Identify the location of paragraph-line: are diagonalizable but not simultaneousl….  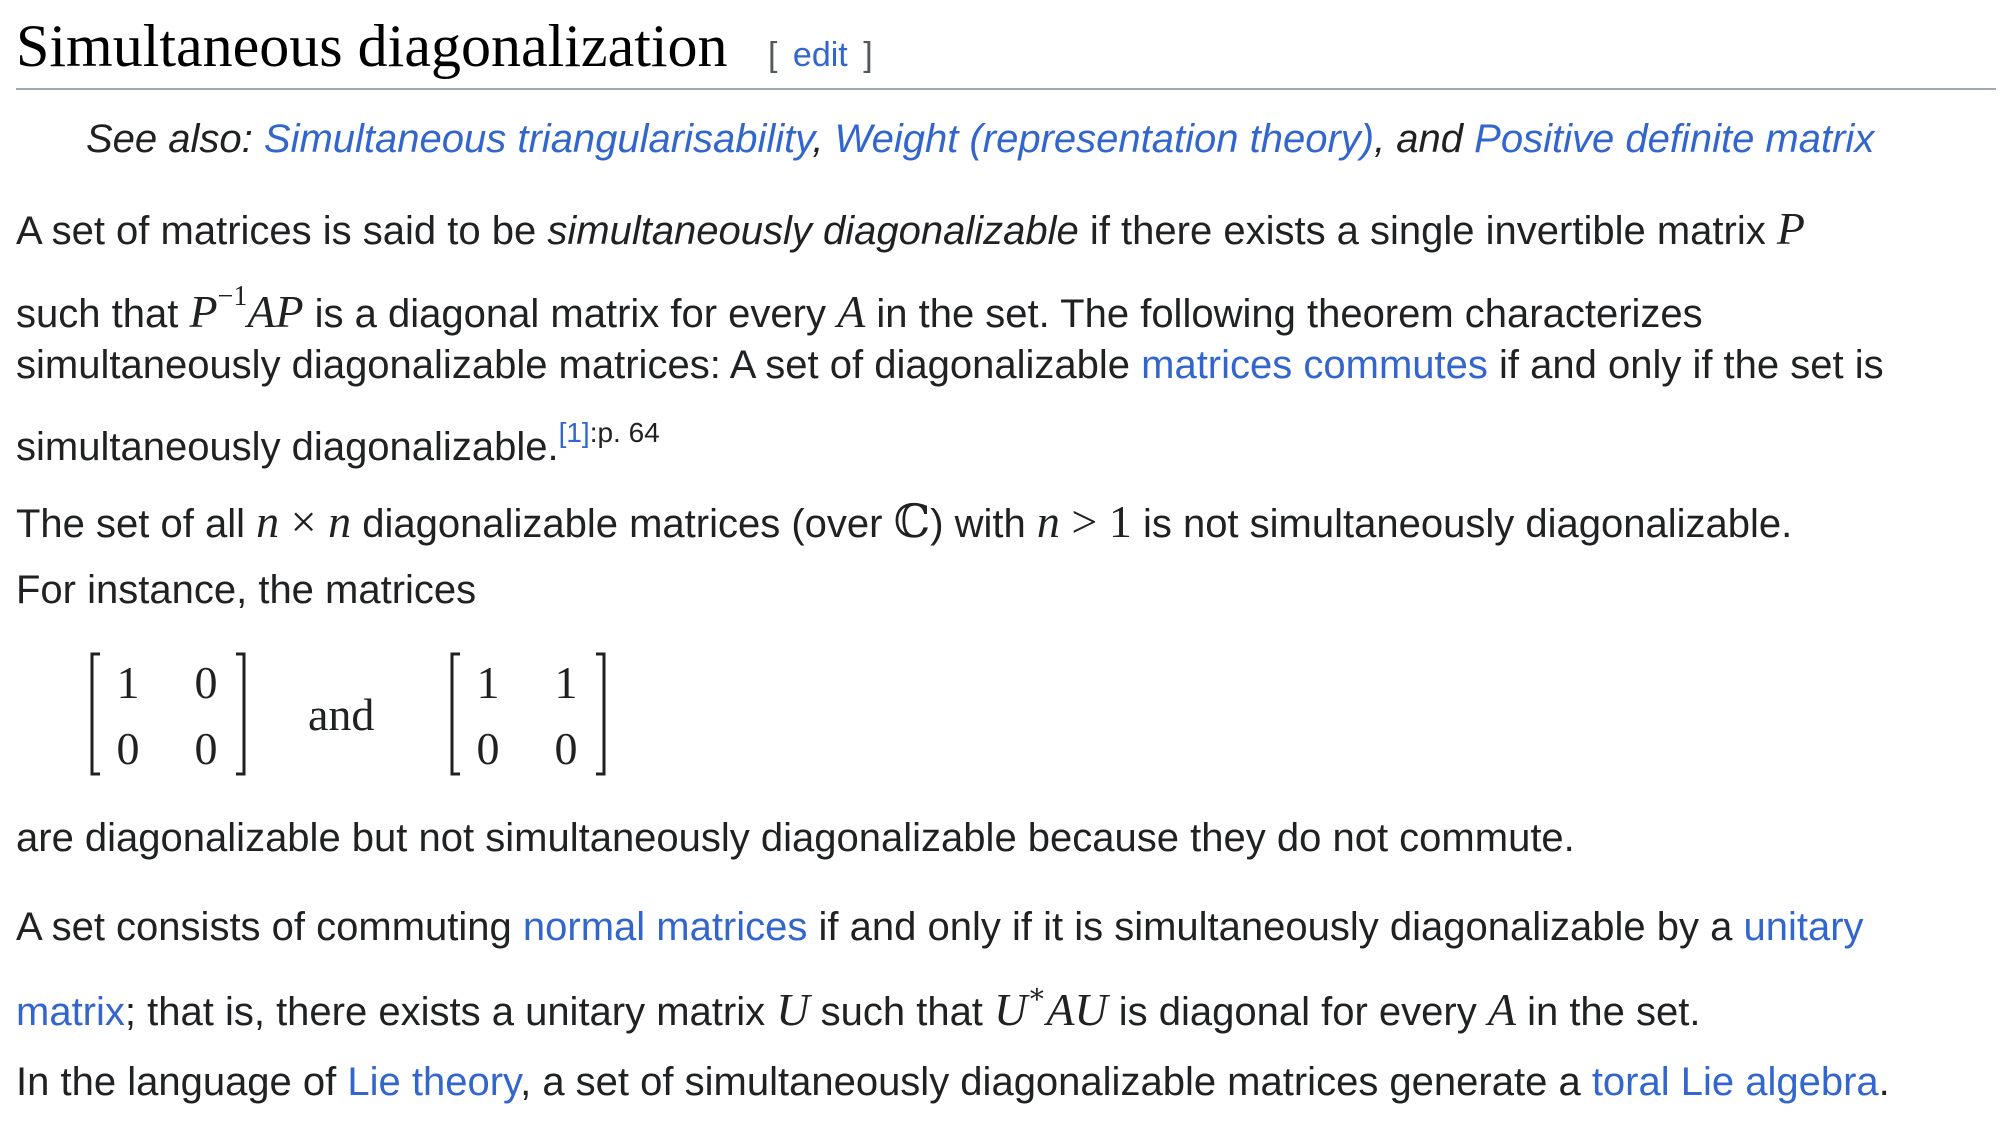
(1006, 838).